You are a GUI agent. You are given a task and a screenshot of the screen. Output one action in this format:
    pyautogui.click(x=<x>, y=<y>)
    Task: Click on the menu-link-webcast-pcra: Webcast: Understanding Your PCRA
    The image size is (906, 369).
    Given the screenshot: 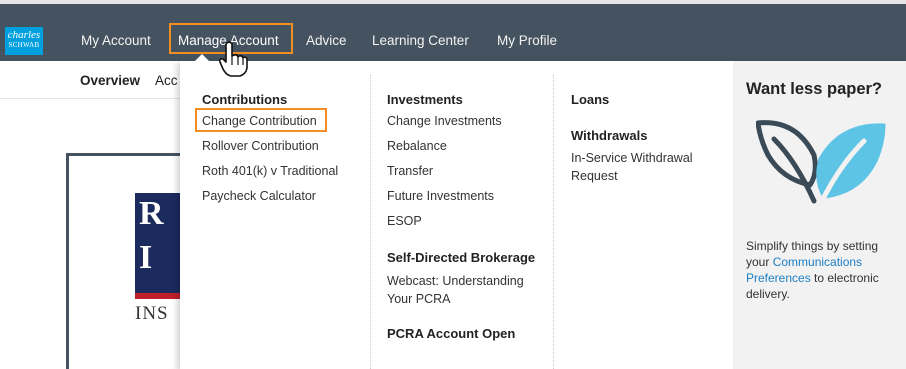 What is the action you would take?
    pyautogui.click(x=455, y=290)
    